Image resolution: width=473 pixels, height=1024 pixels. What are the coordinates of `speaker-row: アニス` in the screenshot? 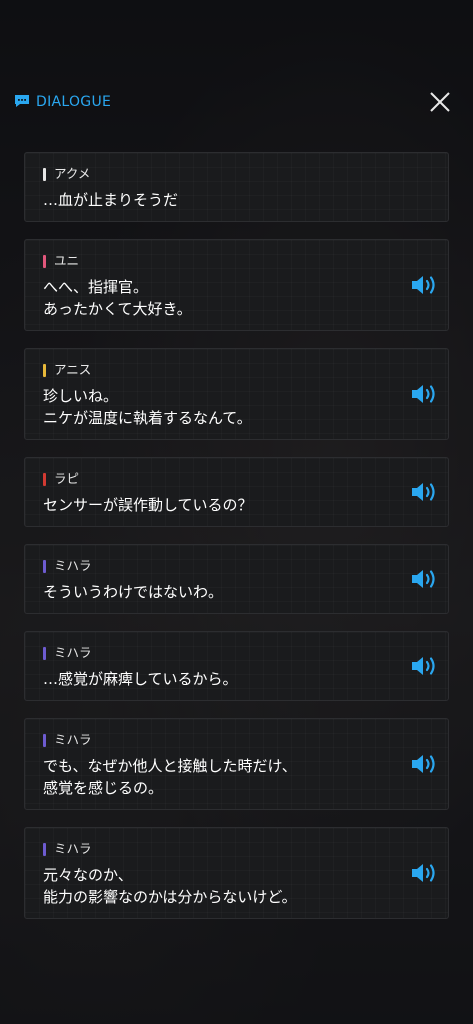 It's located at (215, 370).